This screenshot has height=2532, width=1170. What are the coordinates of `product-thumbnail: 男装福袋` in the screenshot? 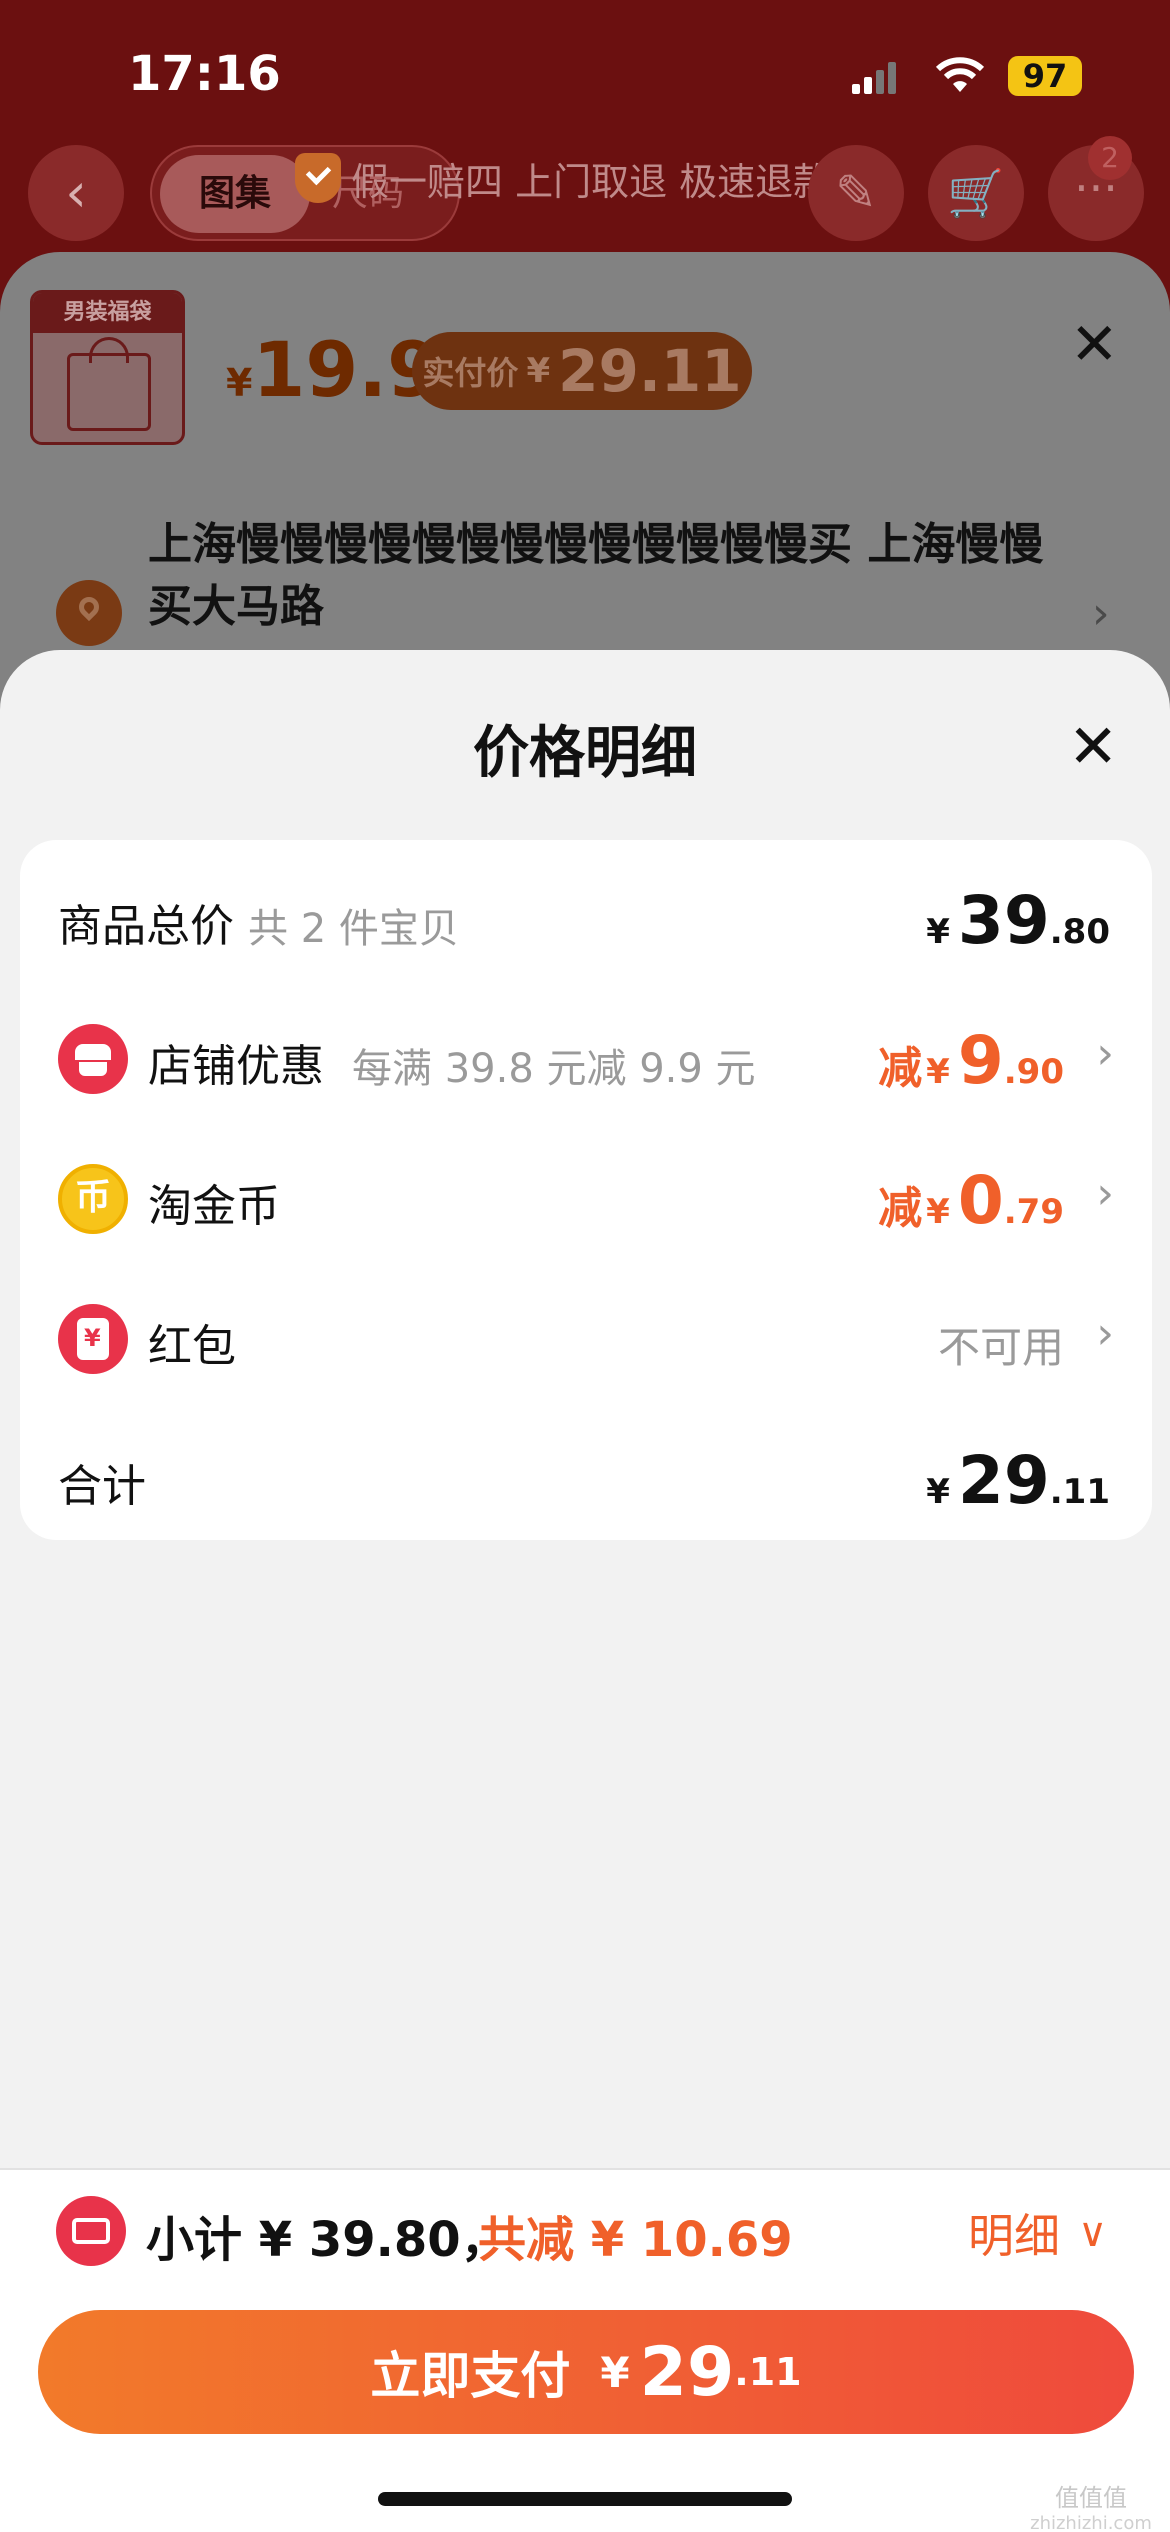 It's located at (107, 367).